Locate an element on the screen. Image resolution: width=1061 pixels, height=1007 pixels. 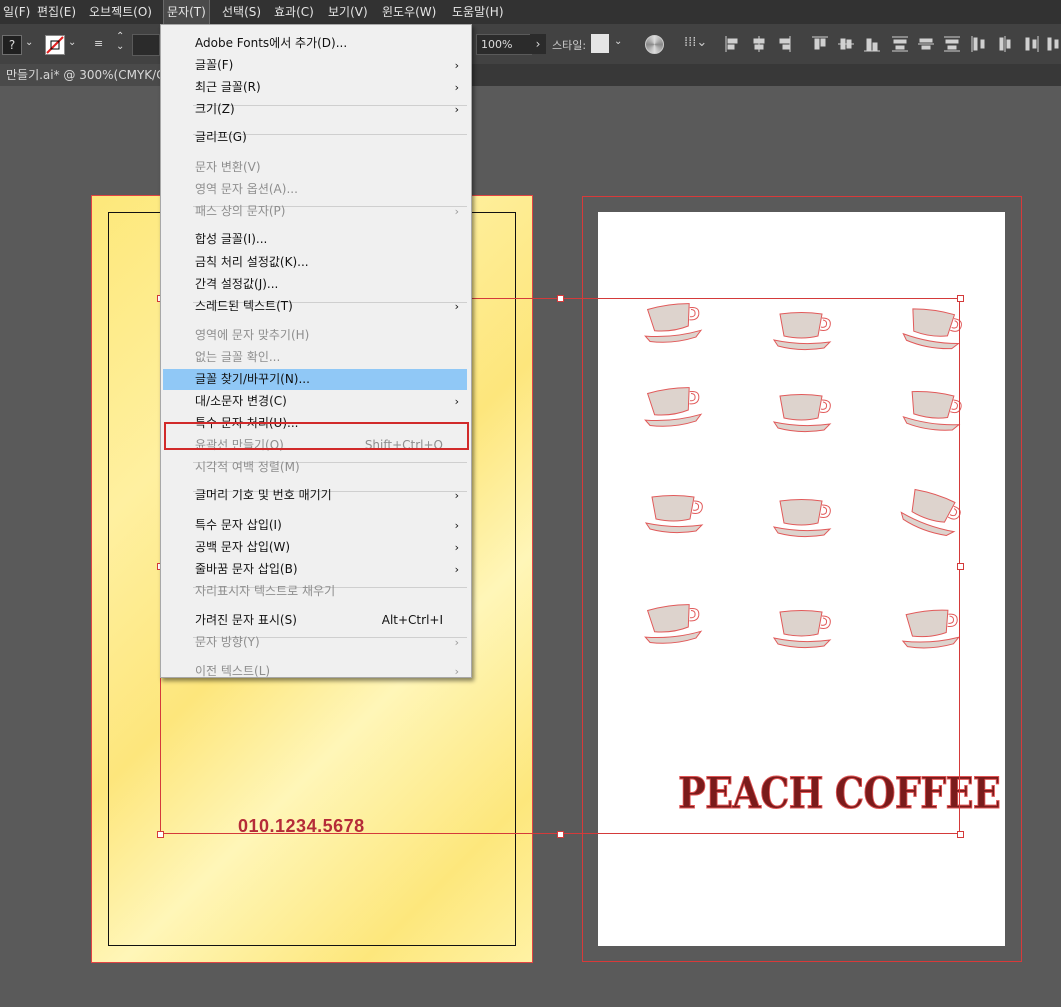
style-label: 스타일: is located at coordinates (569, 45).